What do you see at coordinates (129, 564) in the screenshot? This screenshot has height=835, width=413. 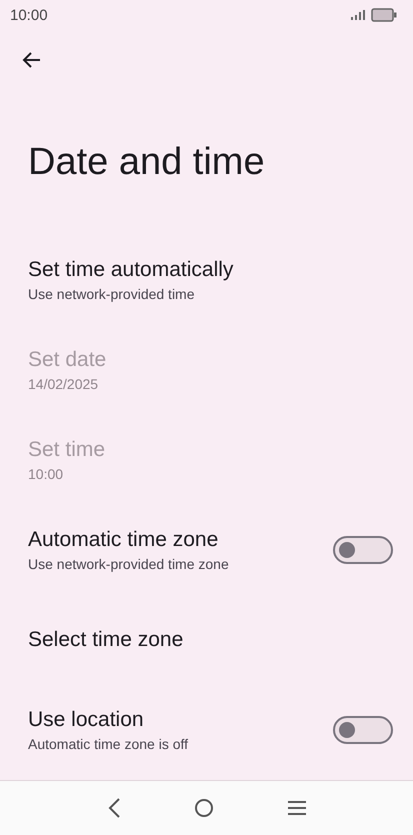 I see `setting-summary: Use network-provided time zone` at bounding box center [129, 564].